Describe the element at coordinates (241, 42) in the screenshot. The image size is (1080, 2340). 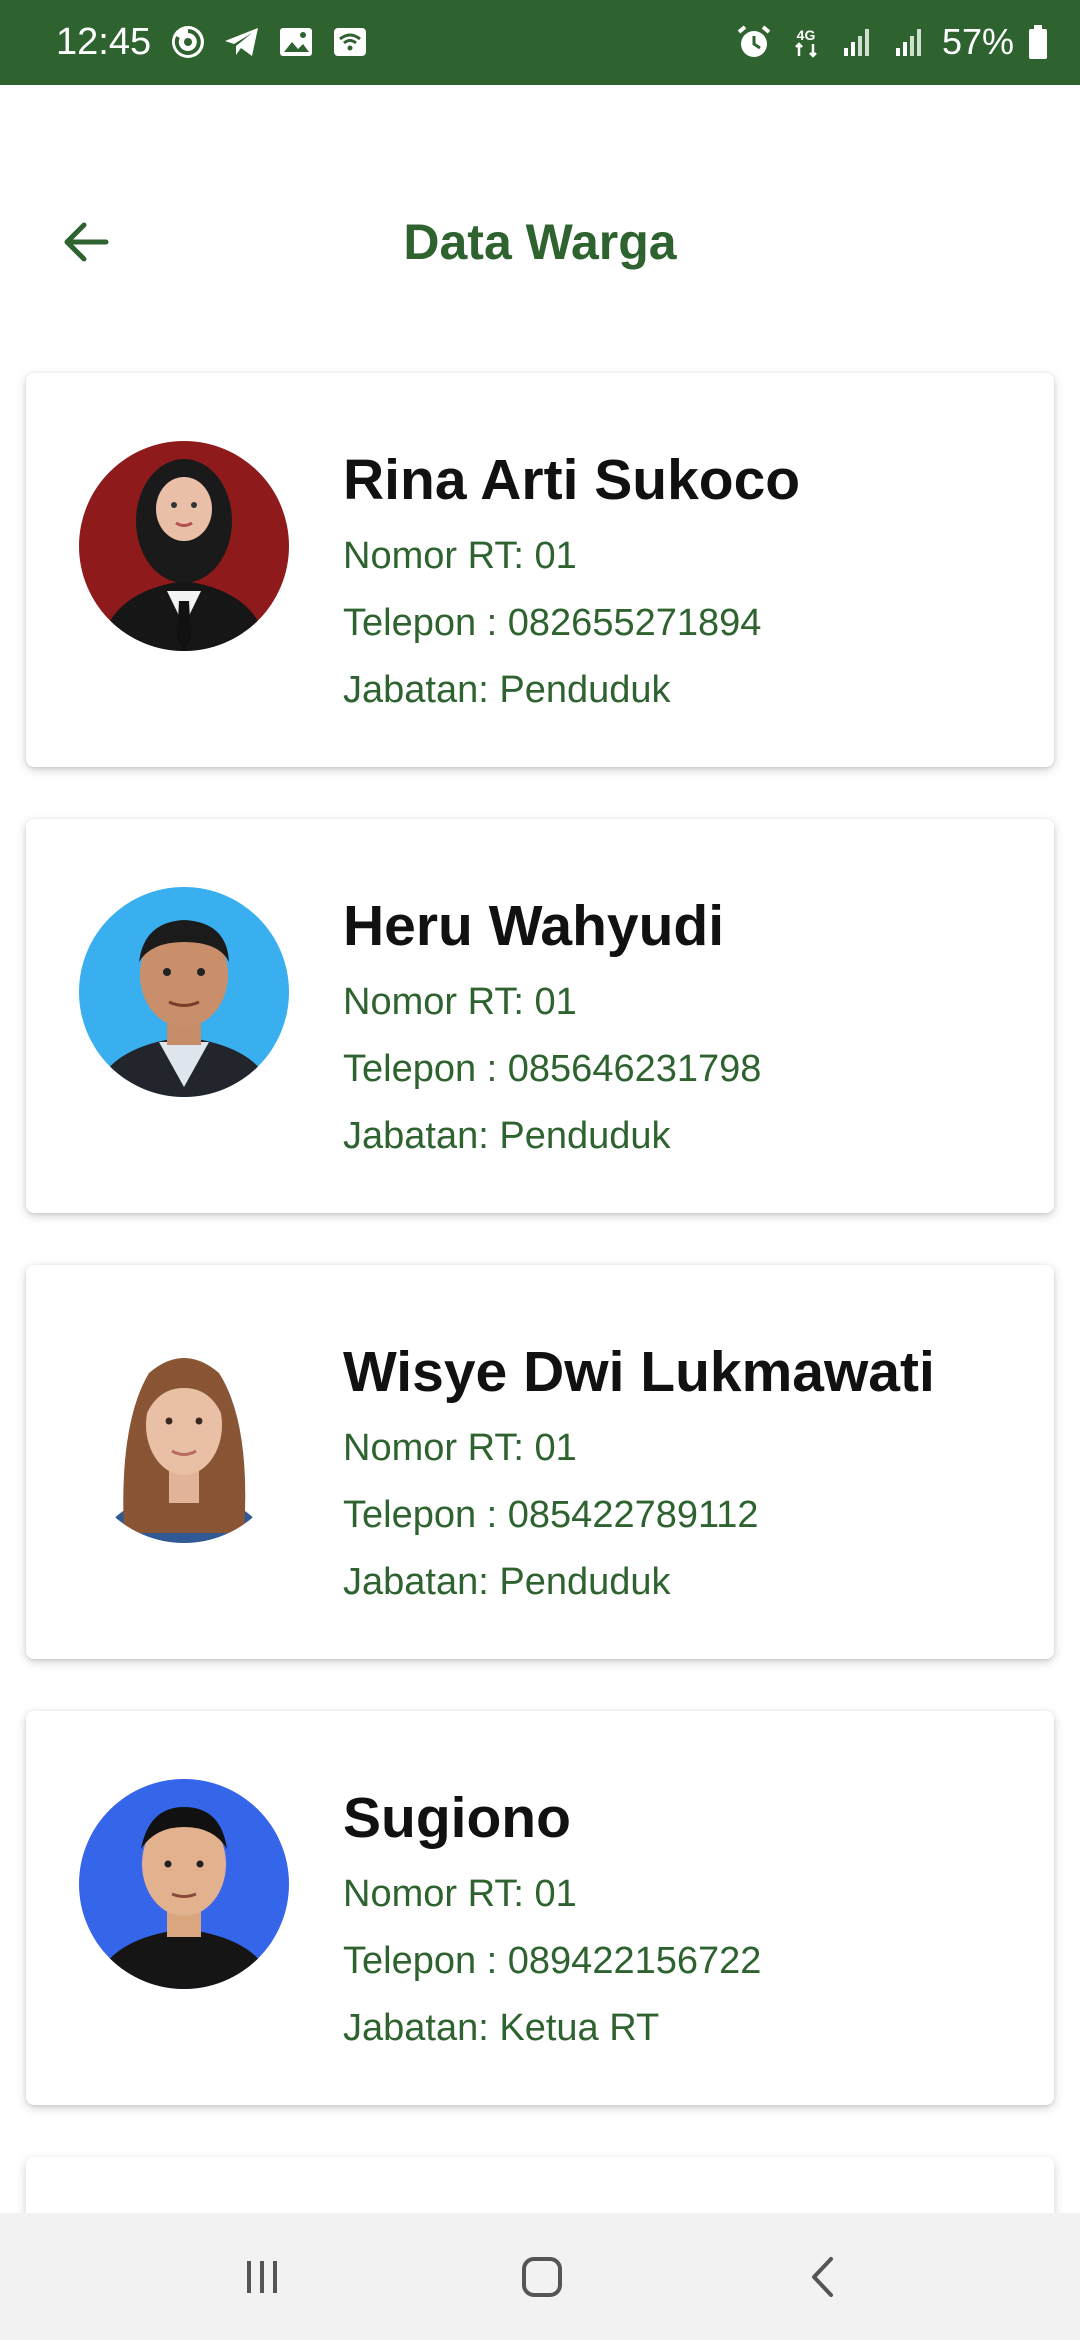
I see `telegram-icon` at that location.